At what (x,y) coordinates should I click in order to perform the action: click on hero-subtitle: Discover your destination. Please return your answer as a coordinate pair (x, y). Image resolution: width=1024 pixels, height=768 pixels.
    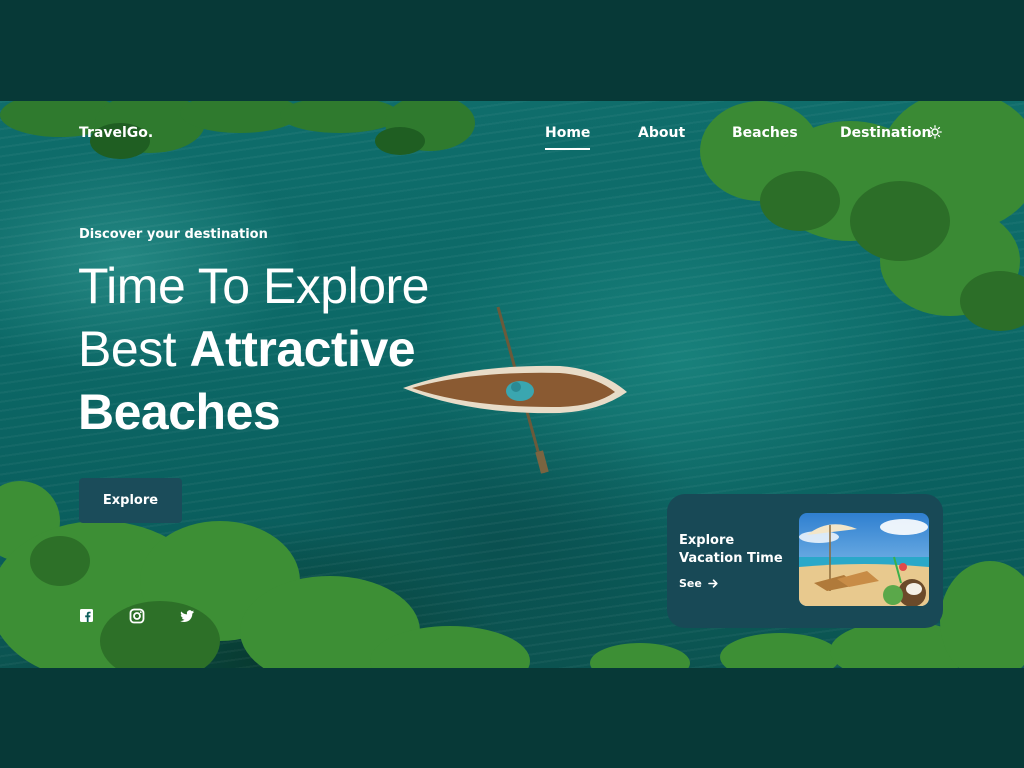
    Looking at the image, I should click on (173, 234).